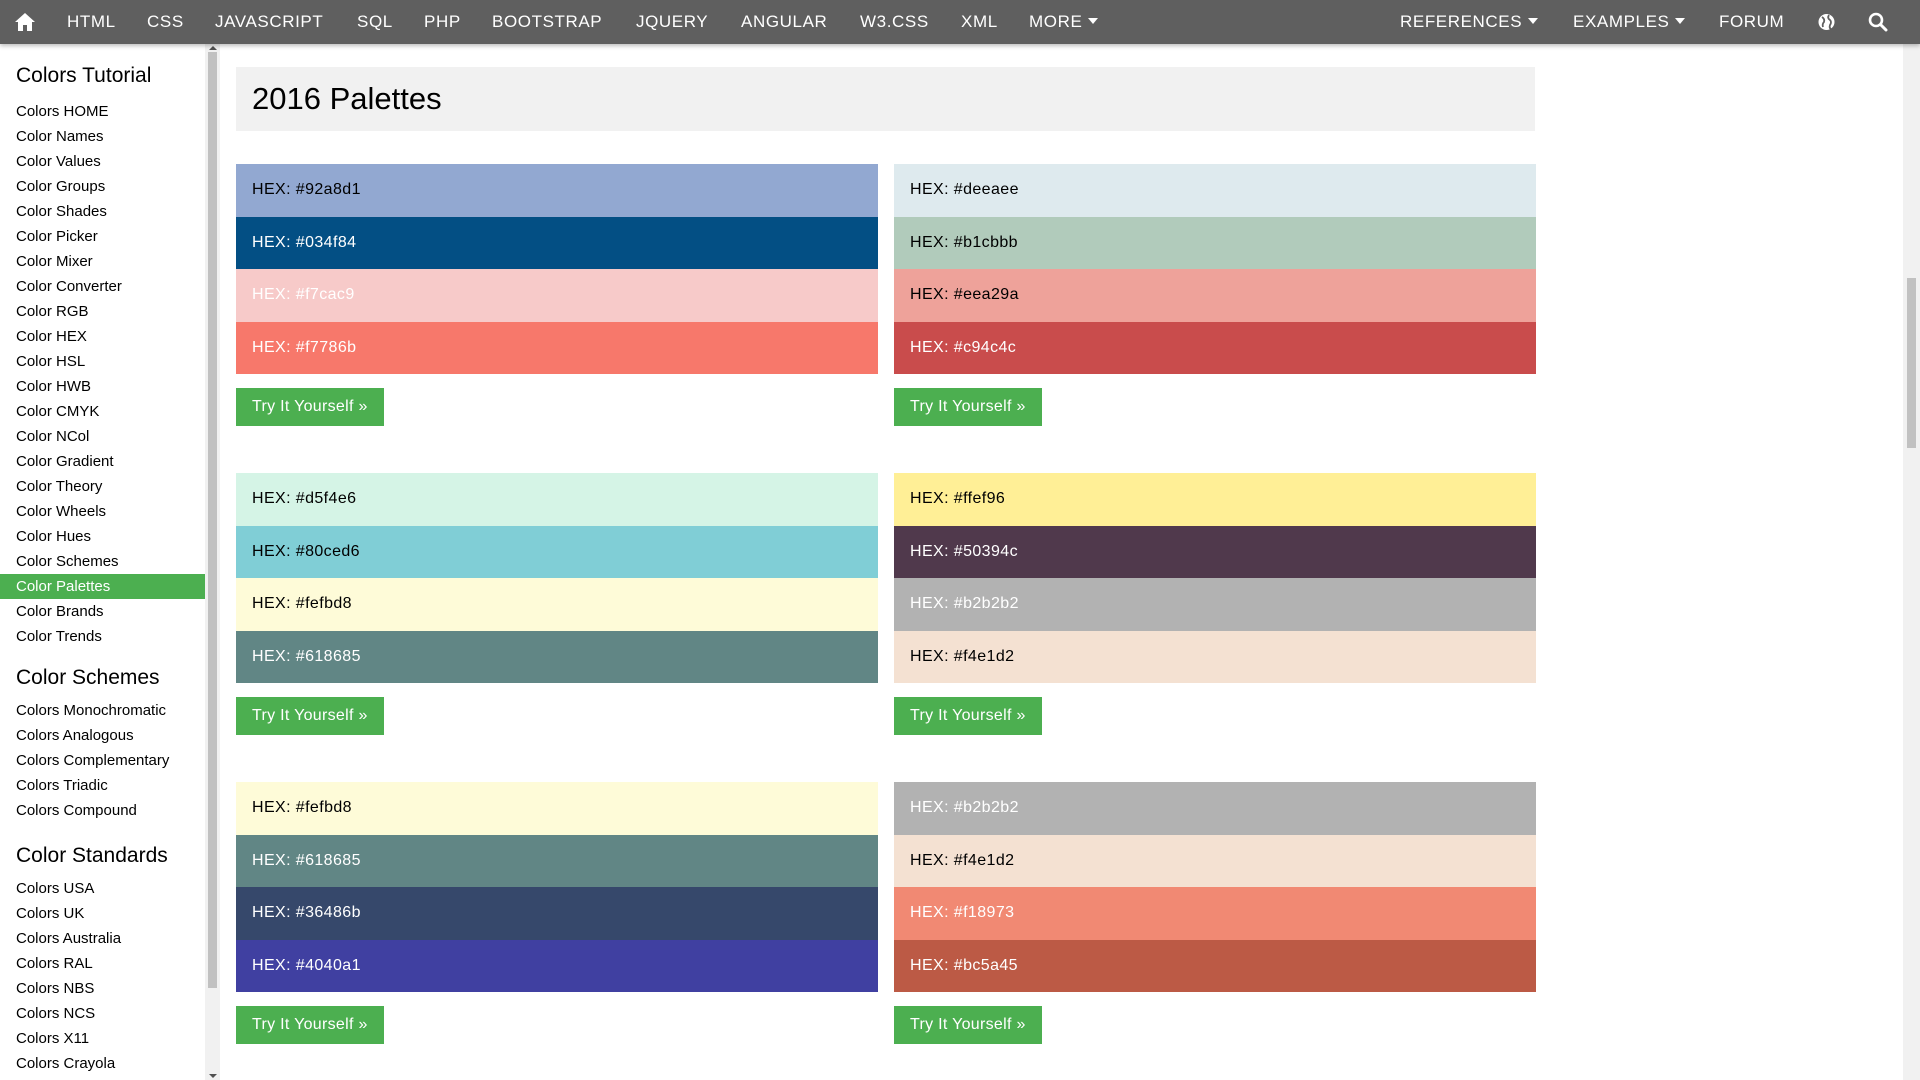  Describe the element at coordinates (1064, 22) in the screenshot. I see `nav-more-dropdown: MORE` at that location.